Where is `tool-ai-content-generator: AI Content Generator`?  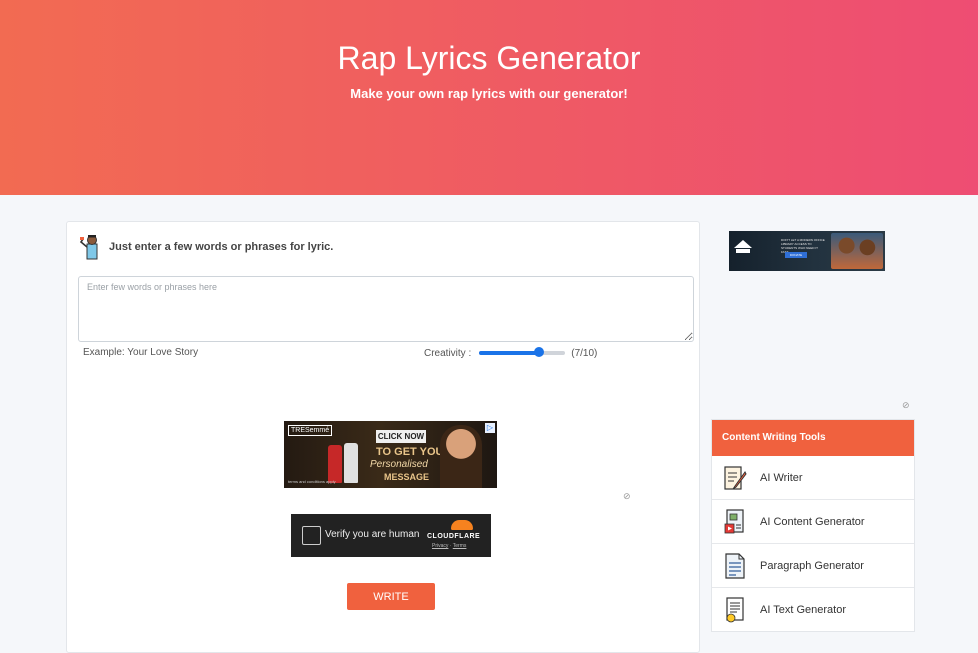
tool-ai-content-generator: AI Content Generator is located at coordinates (813, 522).